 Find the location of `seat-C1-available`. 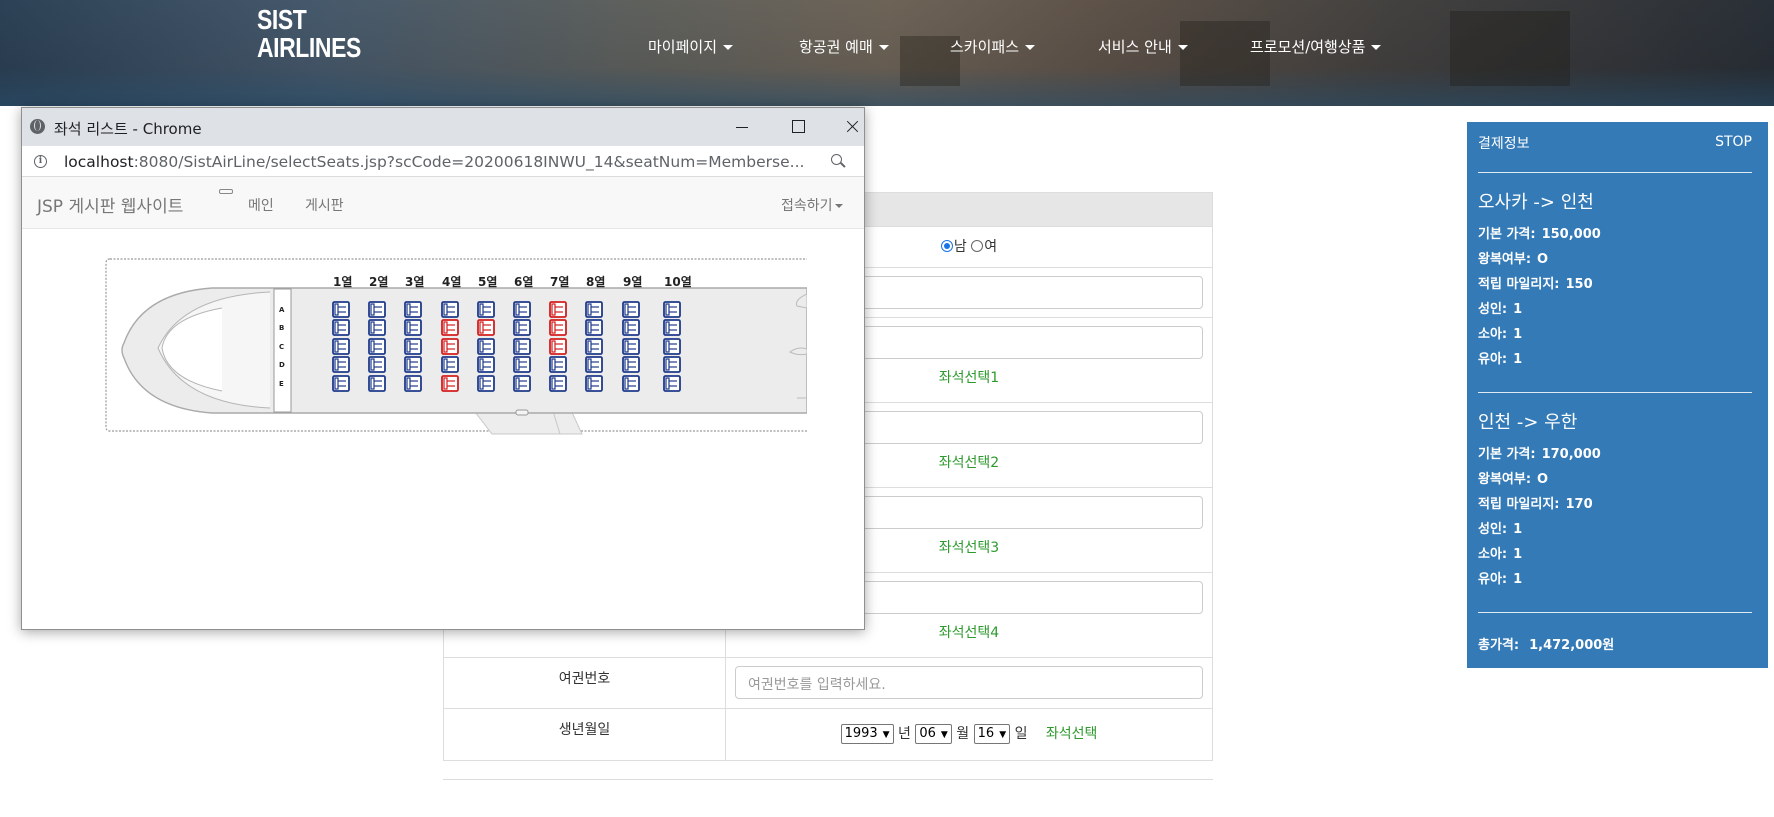

seat-C1-available is located at coordinates (341, 346).